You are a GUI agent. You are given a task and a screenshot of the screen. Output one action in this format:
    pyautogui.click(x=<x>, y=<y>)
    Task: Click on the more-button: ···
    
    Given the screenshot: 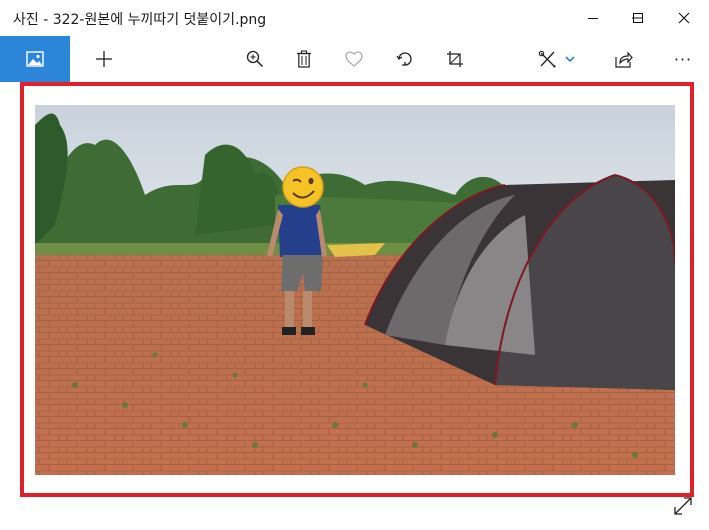 What is the action you would take?
    pyautogui.click(x=683, y=59)
    